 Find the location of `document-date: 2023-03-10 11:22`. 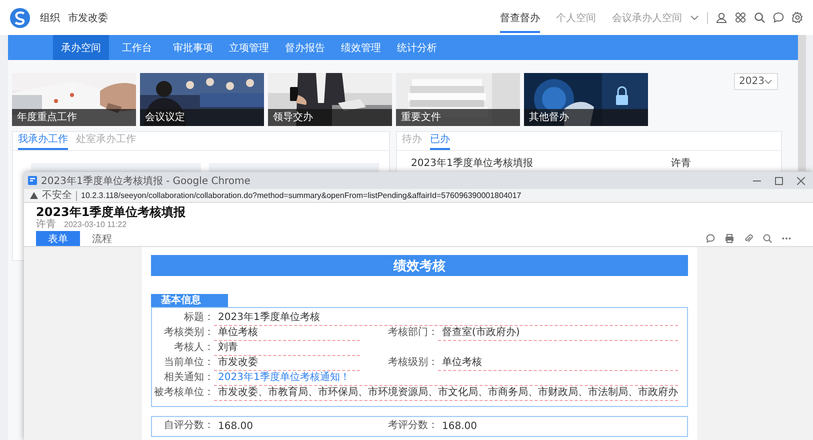

document-date: 2023-03-10 11:22 is located at coordinates (95, 224).